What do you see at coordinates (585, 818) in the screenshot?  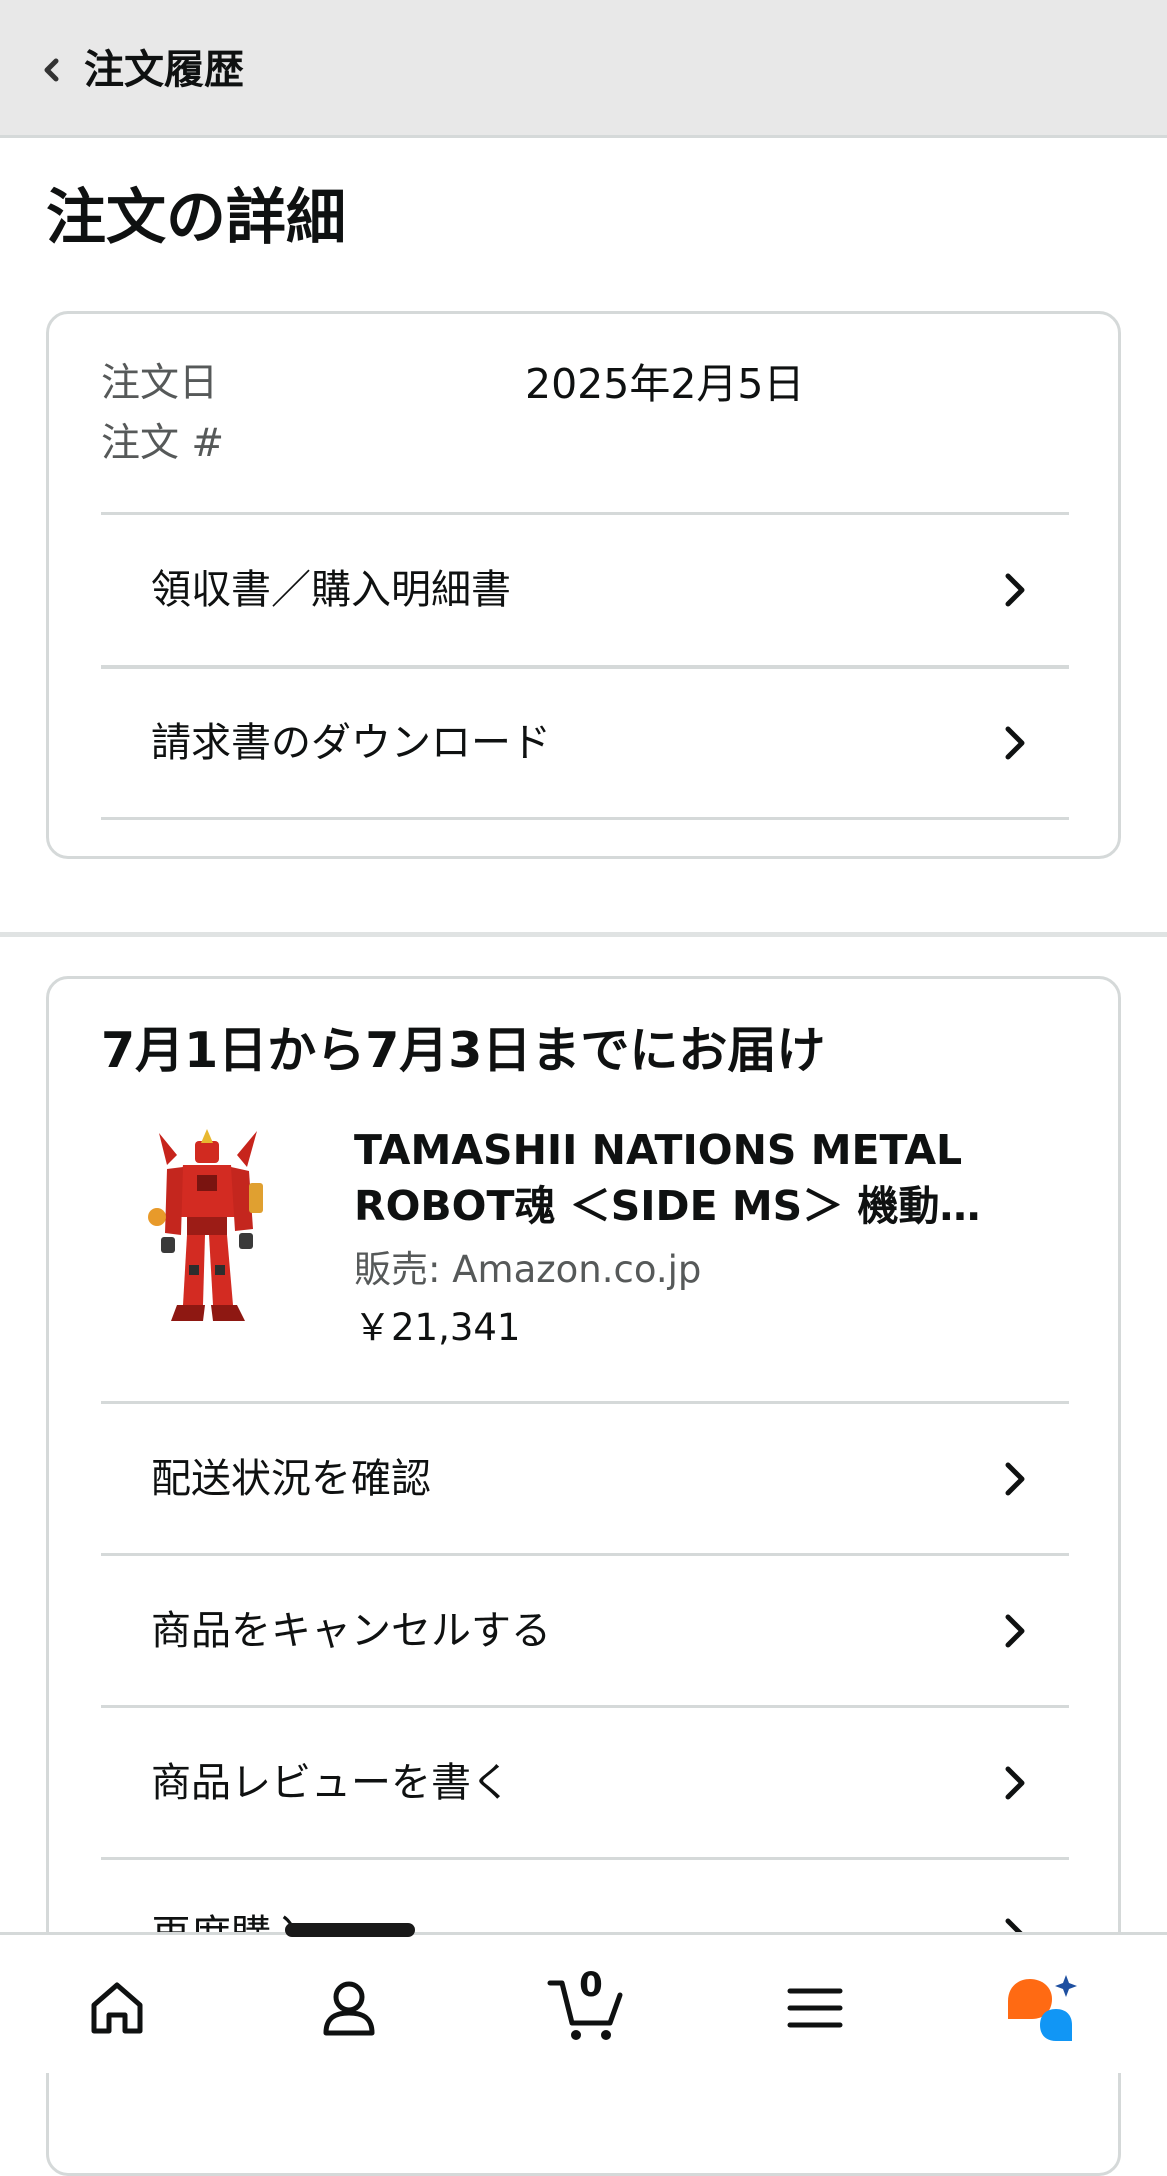 I see `divider` at bounding box center [585, 818].